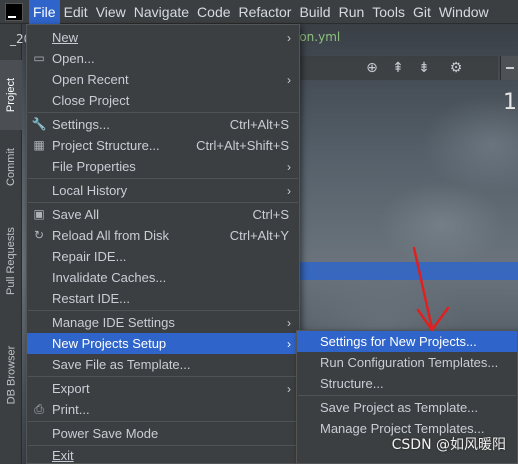 Image resolution: width=518 pixels, height=464 pixels. What do you see at coordinates (11, 95) in the screenshot?
I see `tab-project: Project` at bounding box center [11, 95].